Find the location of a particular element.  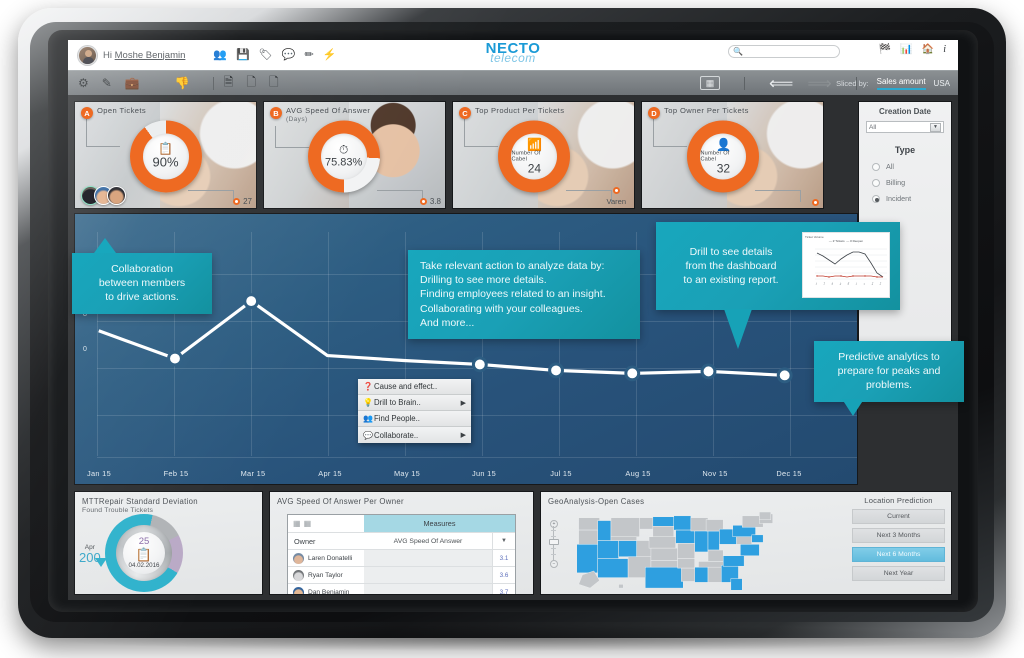

state-MN is located at coordinates (682, 523).